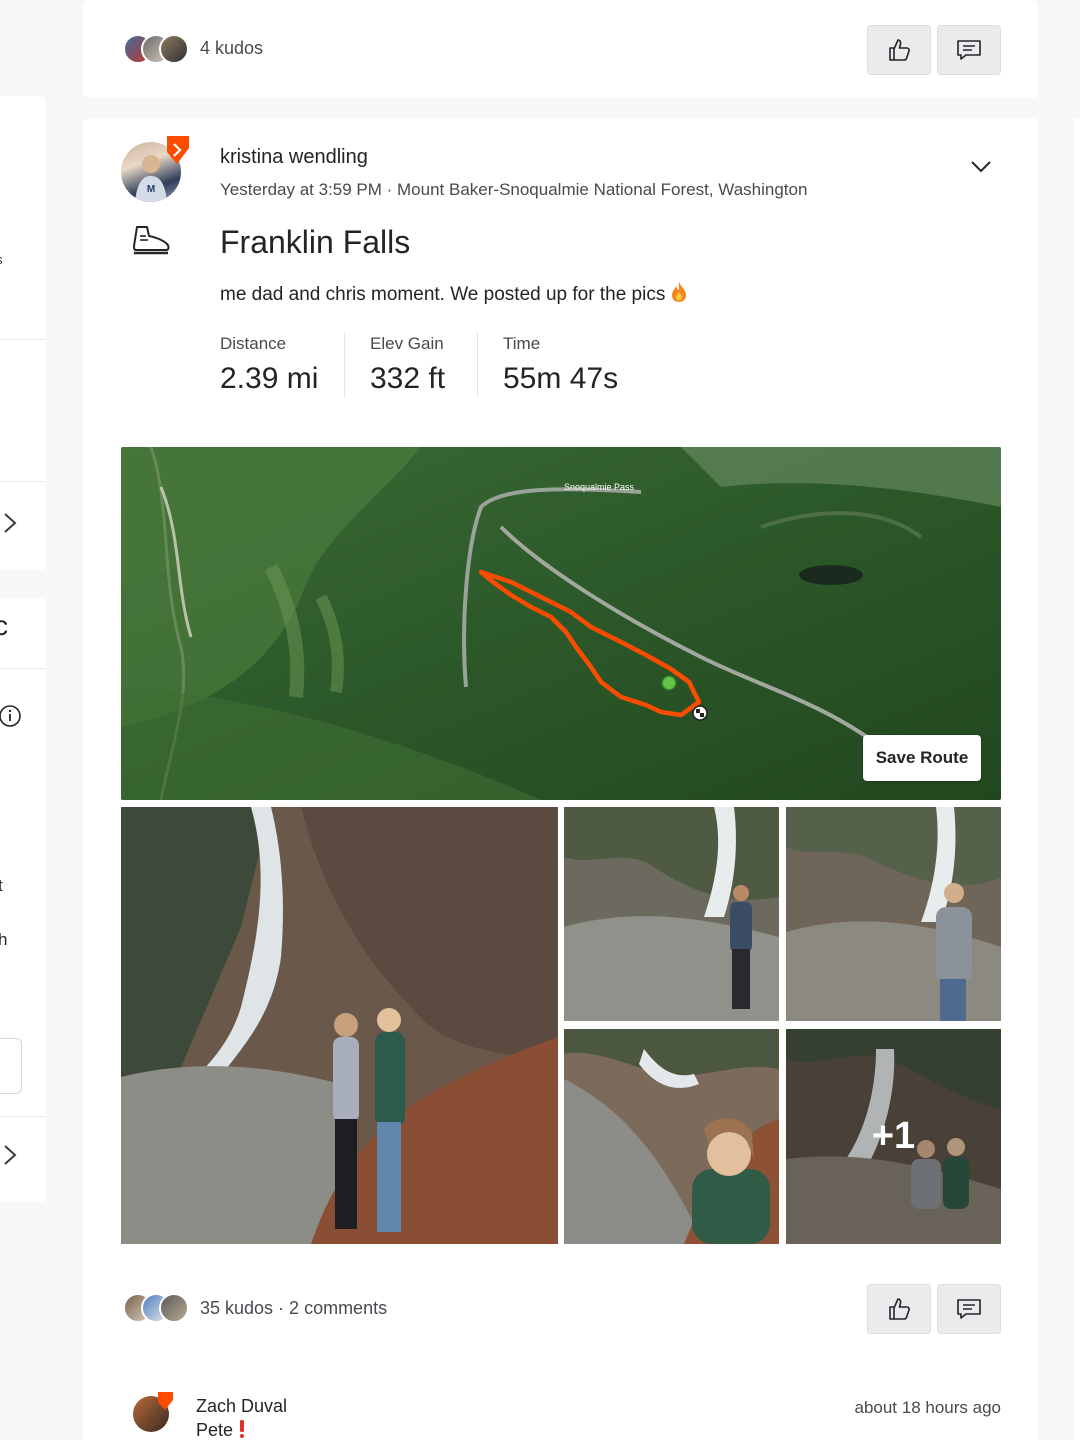  I want to click on left-sidebar-card: s ·, so click(23, 333).